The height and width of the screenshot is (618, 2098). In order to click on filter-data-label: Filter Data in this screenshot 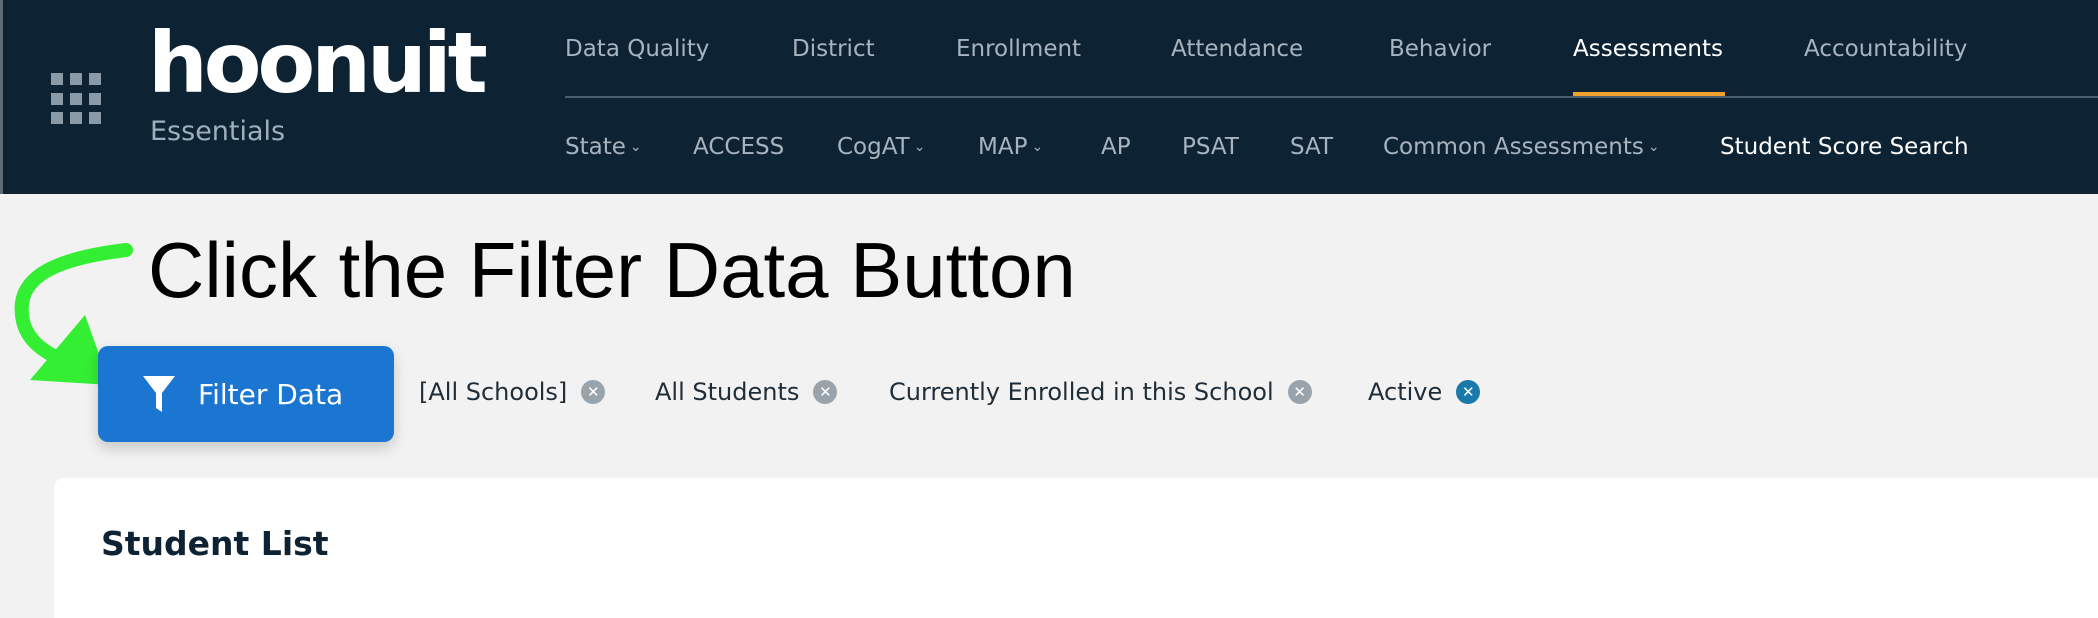, I will do `click(271, 394)`.